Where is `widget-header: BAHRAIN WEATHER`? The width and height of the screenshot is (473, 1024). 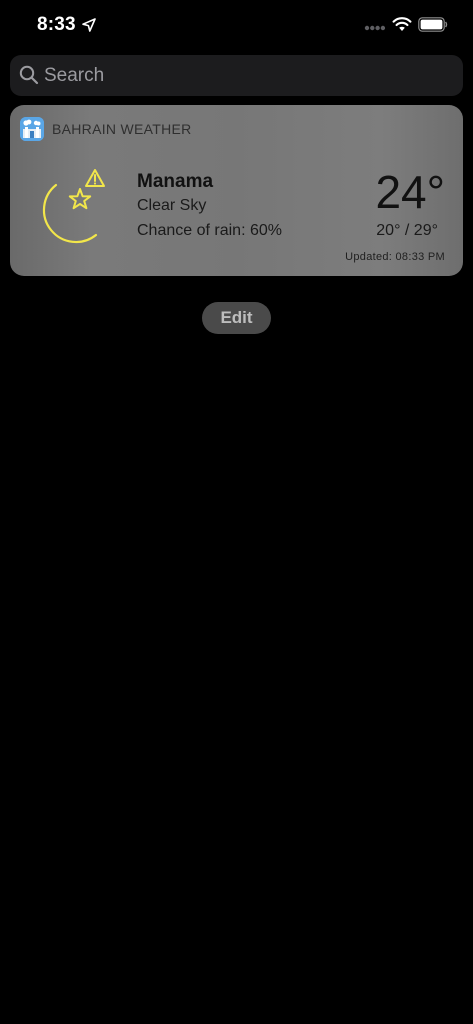 widget-header: BAHRAIN WEATHER is located at coordinates (236, 128).